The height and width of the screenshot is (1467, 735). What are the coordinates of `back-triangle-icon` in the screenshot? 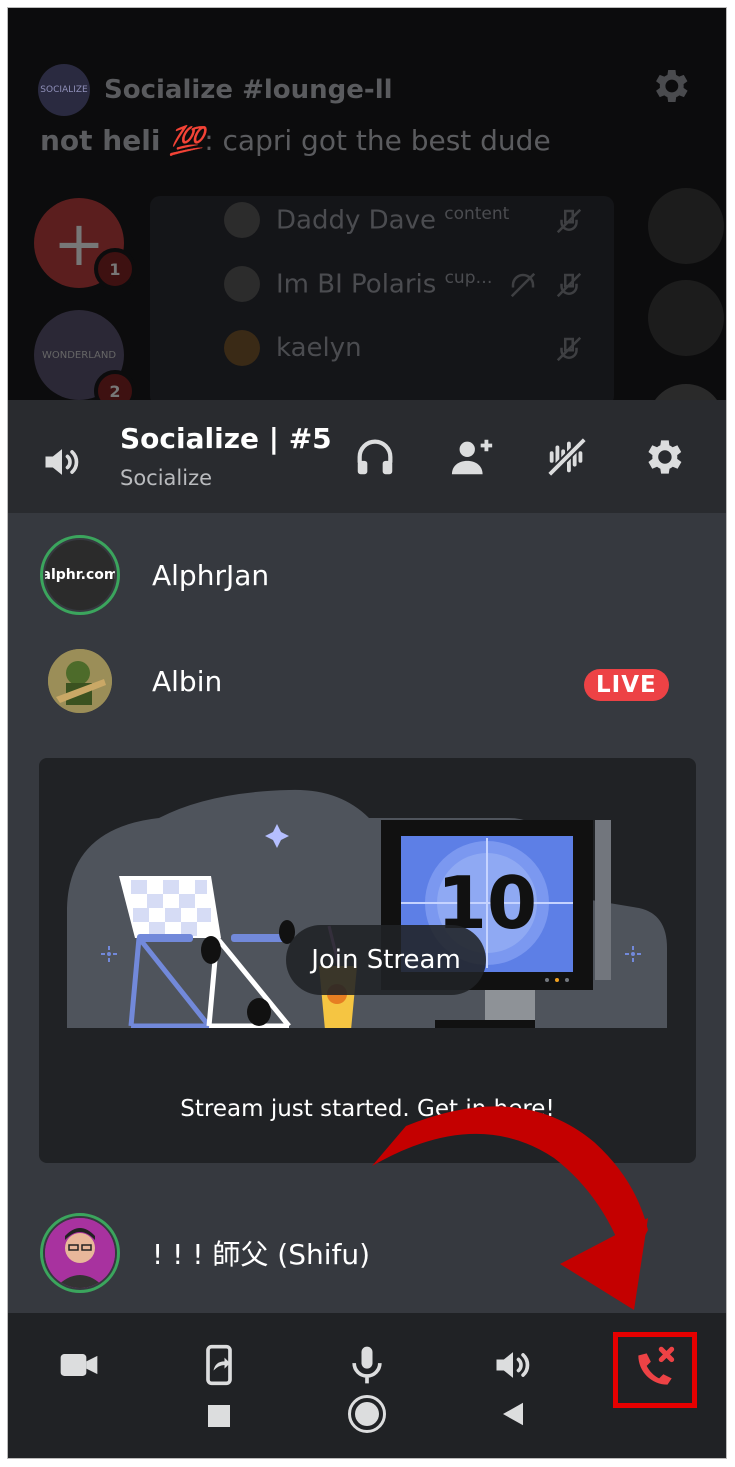 It's located at (513, 1414).